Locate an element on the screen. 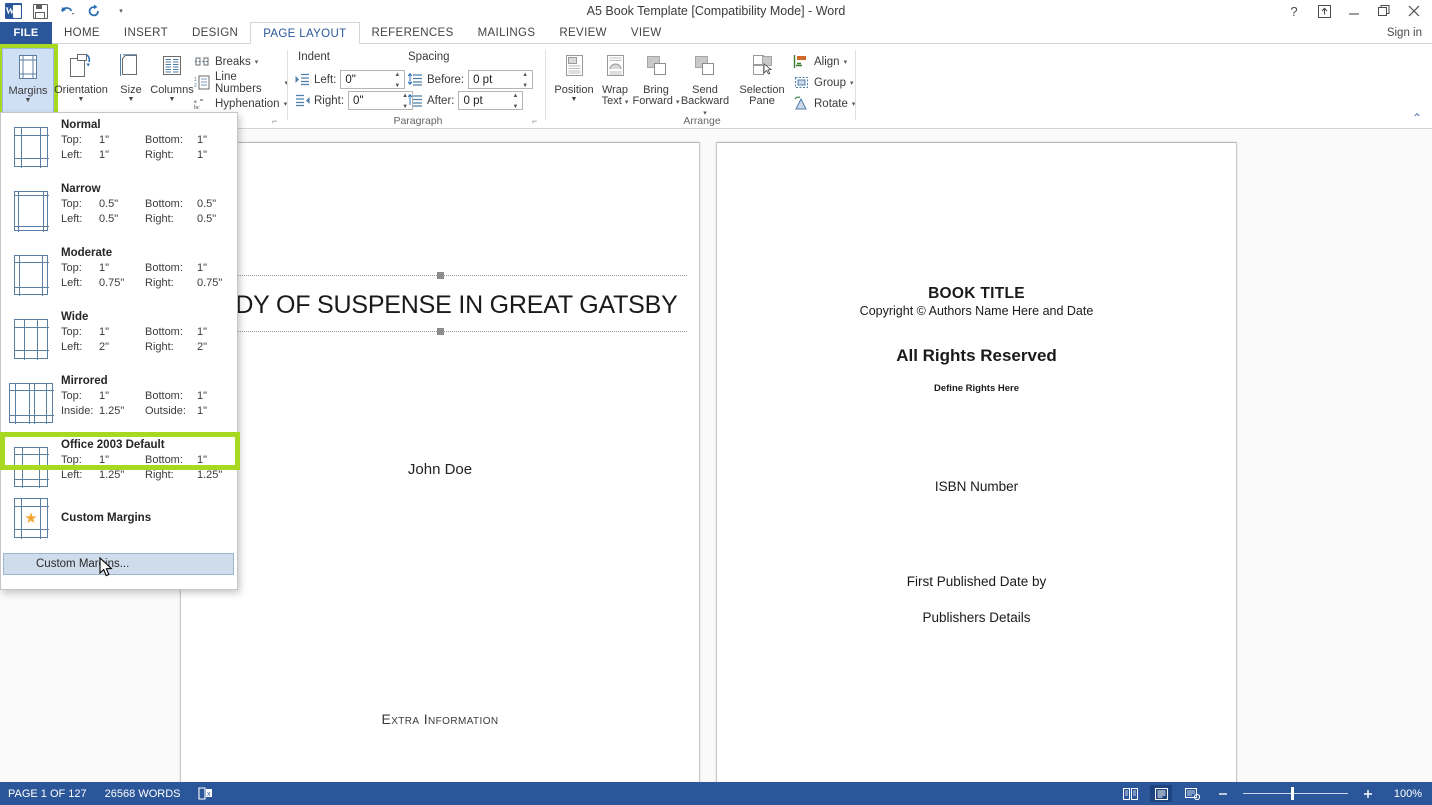  spacing-after-input: ▲▼ is located at coordinates (491, 100).